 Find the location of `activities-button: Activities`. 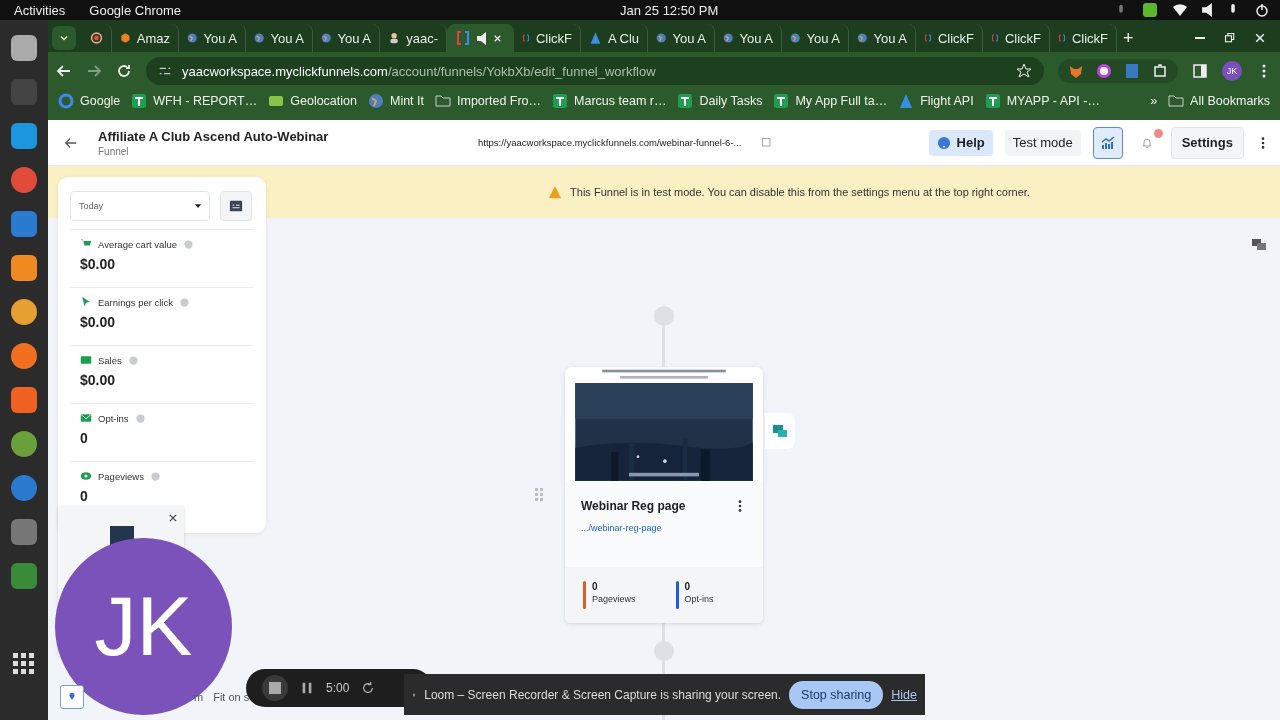

activities-button: Activities is located at coordinates (40, 10).